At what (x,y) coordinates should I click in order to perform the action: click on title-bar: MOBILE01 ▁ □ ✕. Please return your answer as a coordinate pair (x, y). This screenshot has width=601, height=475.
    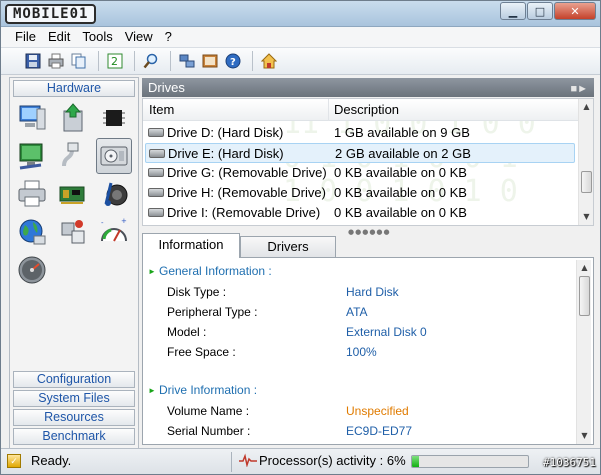
    Looking at the image, I should click on (300, 14).